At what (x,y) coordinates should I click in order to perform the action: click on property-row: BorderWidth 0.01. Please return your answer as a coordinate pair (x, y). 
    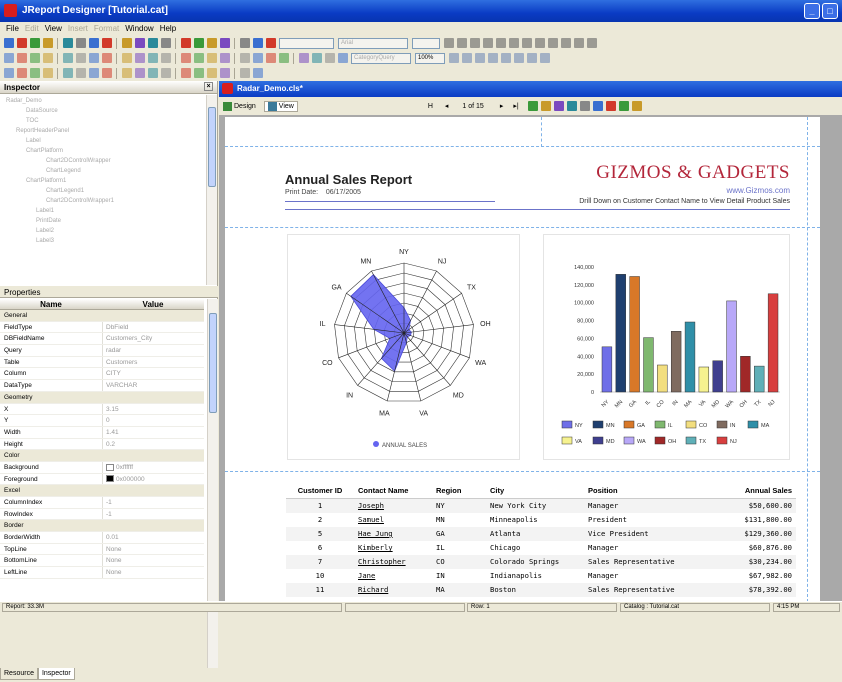
    Looking at the image, I should click on (102, 538).